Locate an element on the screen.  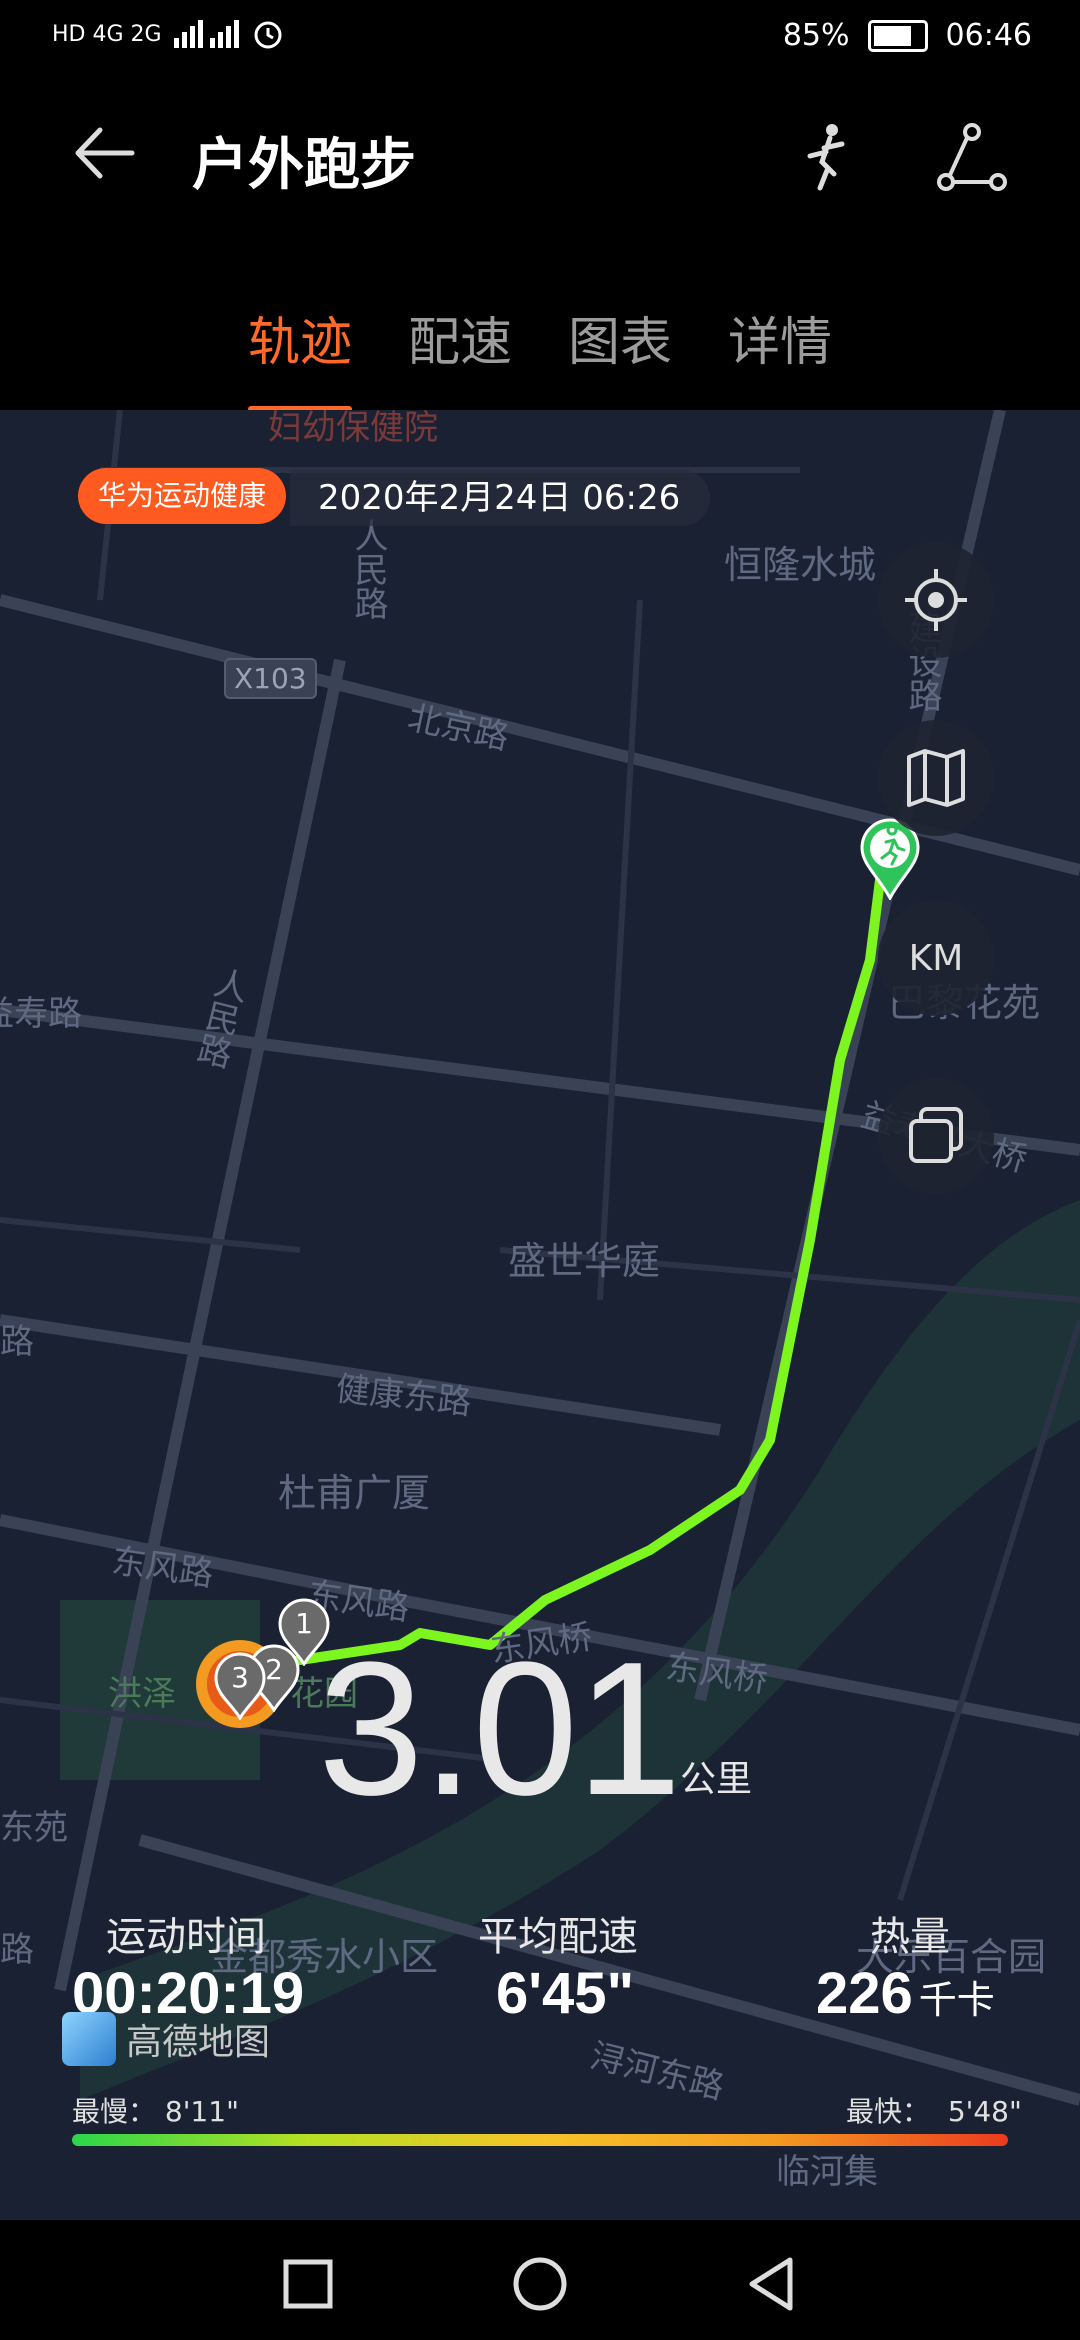
network-status: HD 4G 2G is located at coordinates (107, 34).